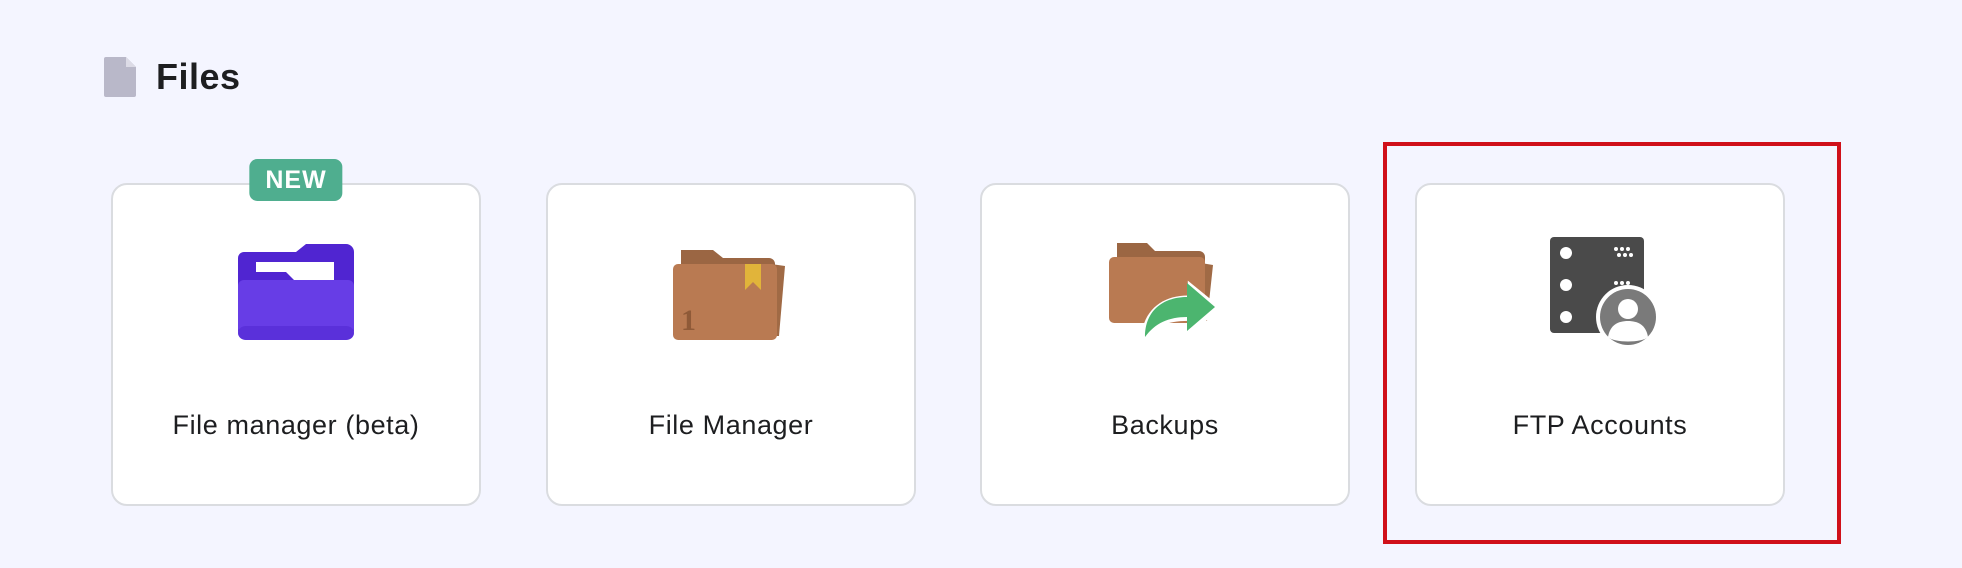 The image size is (1962, 568). I want to click on card-label: Backups, so click(1165, 425).